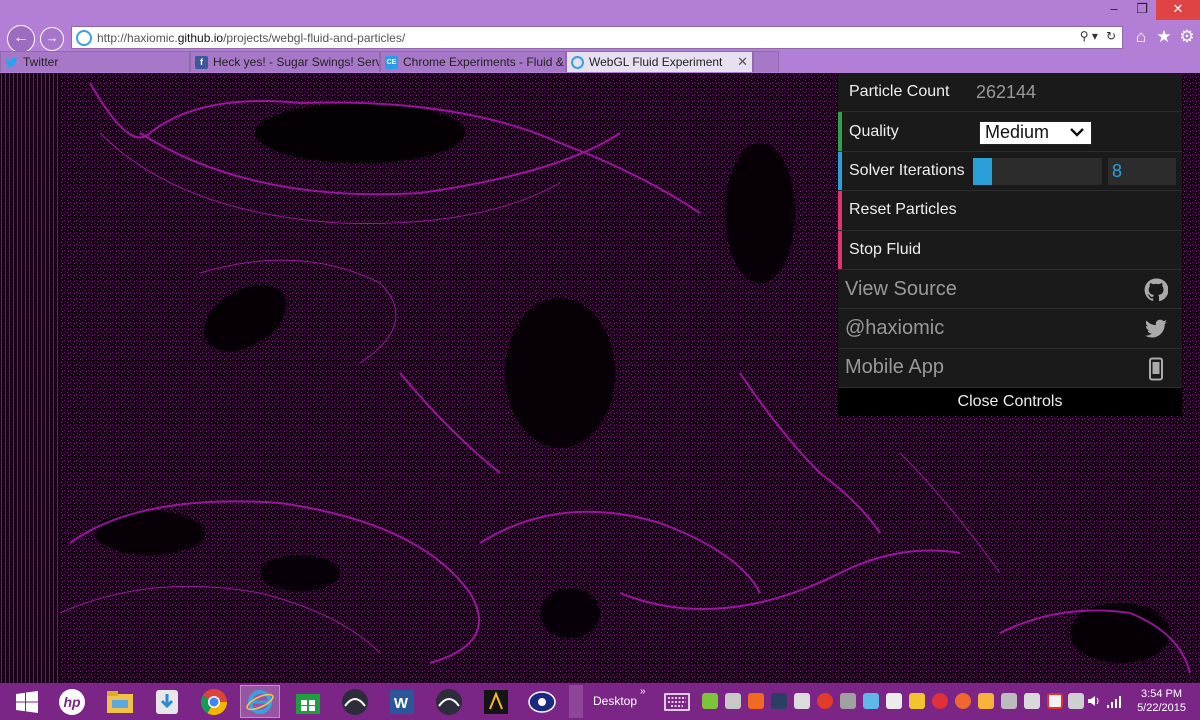 This screenshot has height=720, width=1200. What do you see at coordinates (1114, 701) in the screenshot?
I see `network-signal-icon` at bounding box center [1114, 701].